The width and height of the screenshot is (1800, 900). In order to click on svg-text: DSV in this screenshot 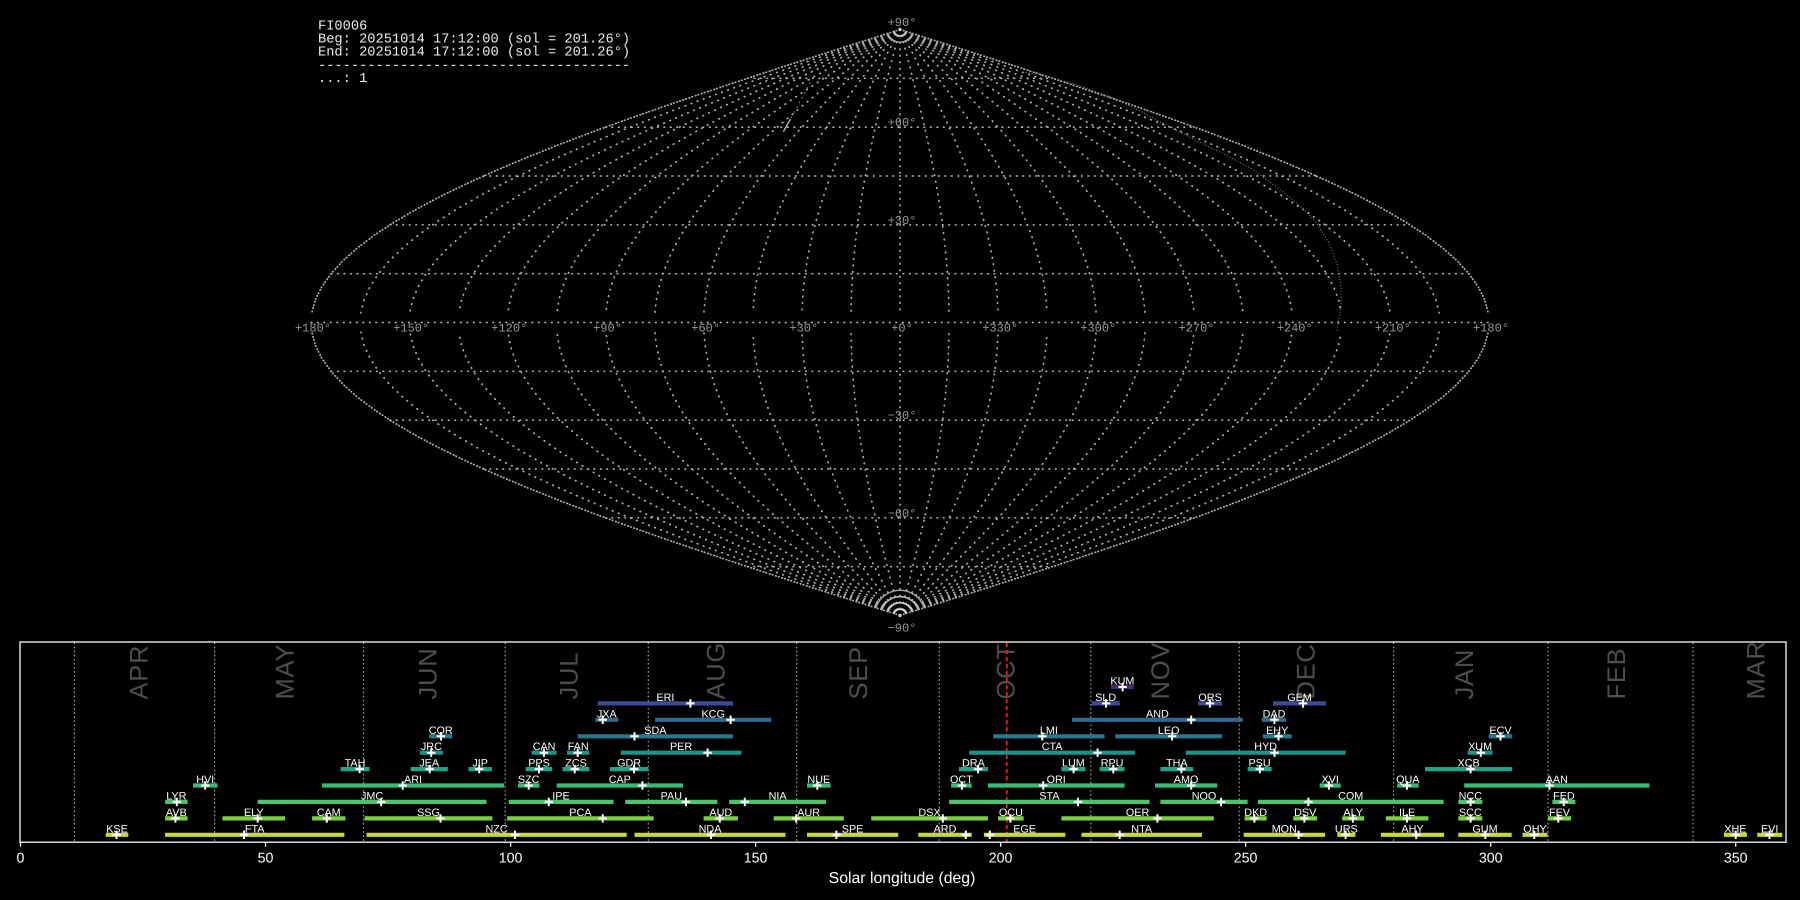, I will do `click(1305, 813)`.